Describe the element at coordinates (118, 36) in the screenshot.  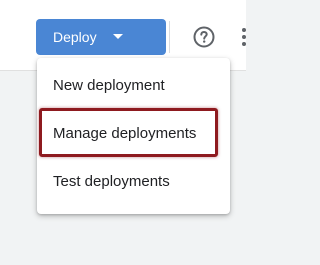
I see `caret-down-icon` at that location.